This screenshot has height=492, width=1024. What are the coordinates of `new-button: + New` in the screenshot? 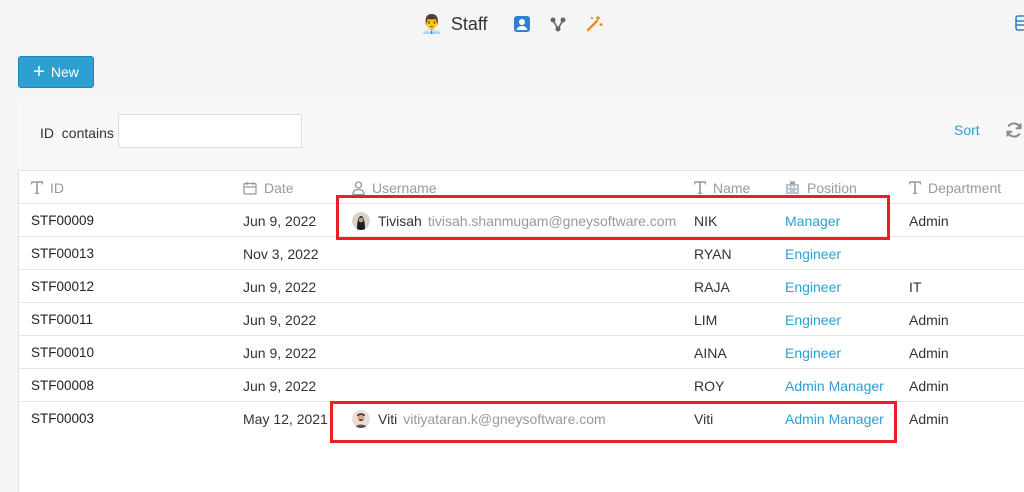 It's located at (56, 72).